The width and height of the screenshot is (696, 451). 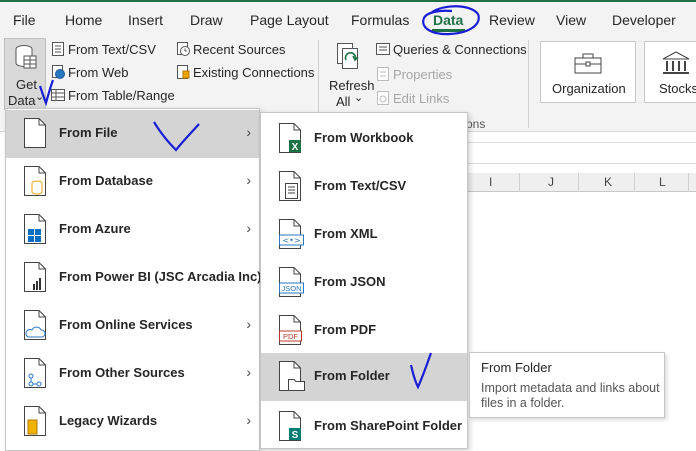 What do you see at coordinates (35, 277) in the screenshot?
I see `powerbi-icon` at bounding box center [35, 277].